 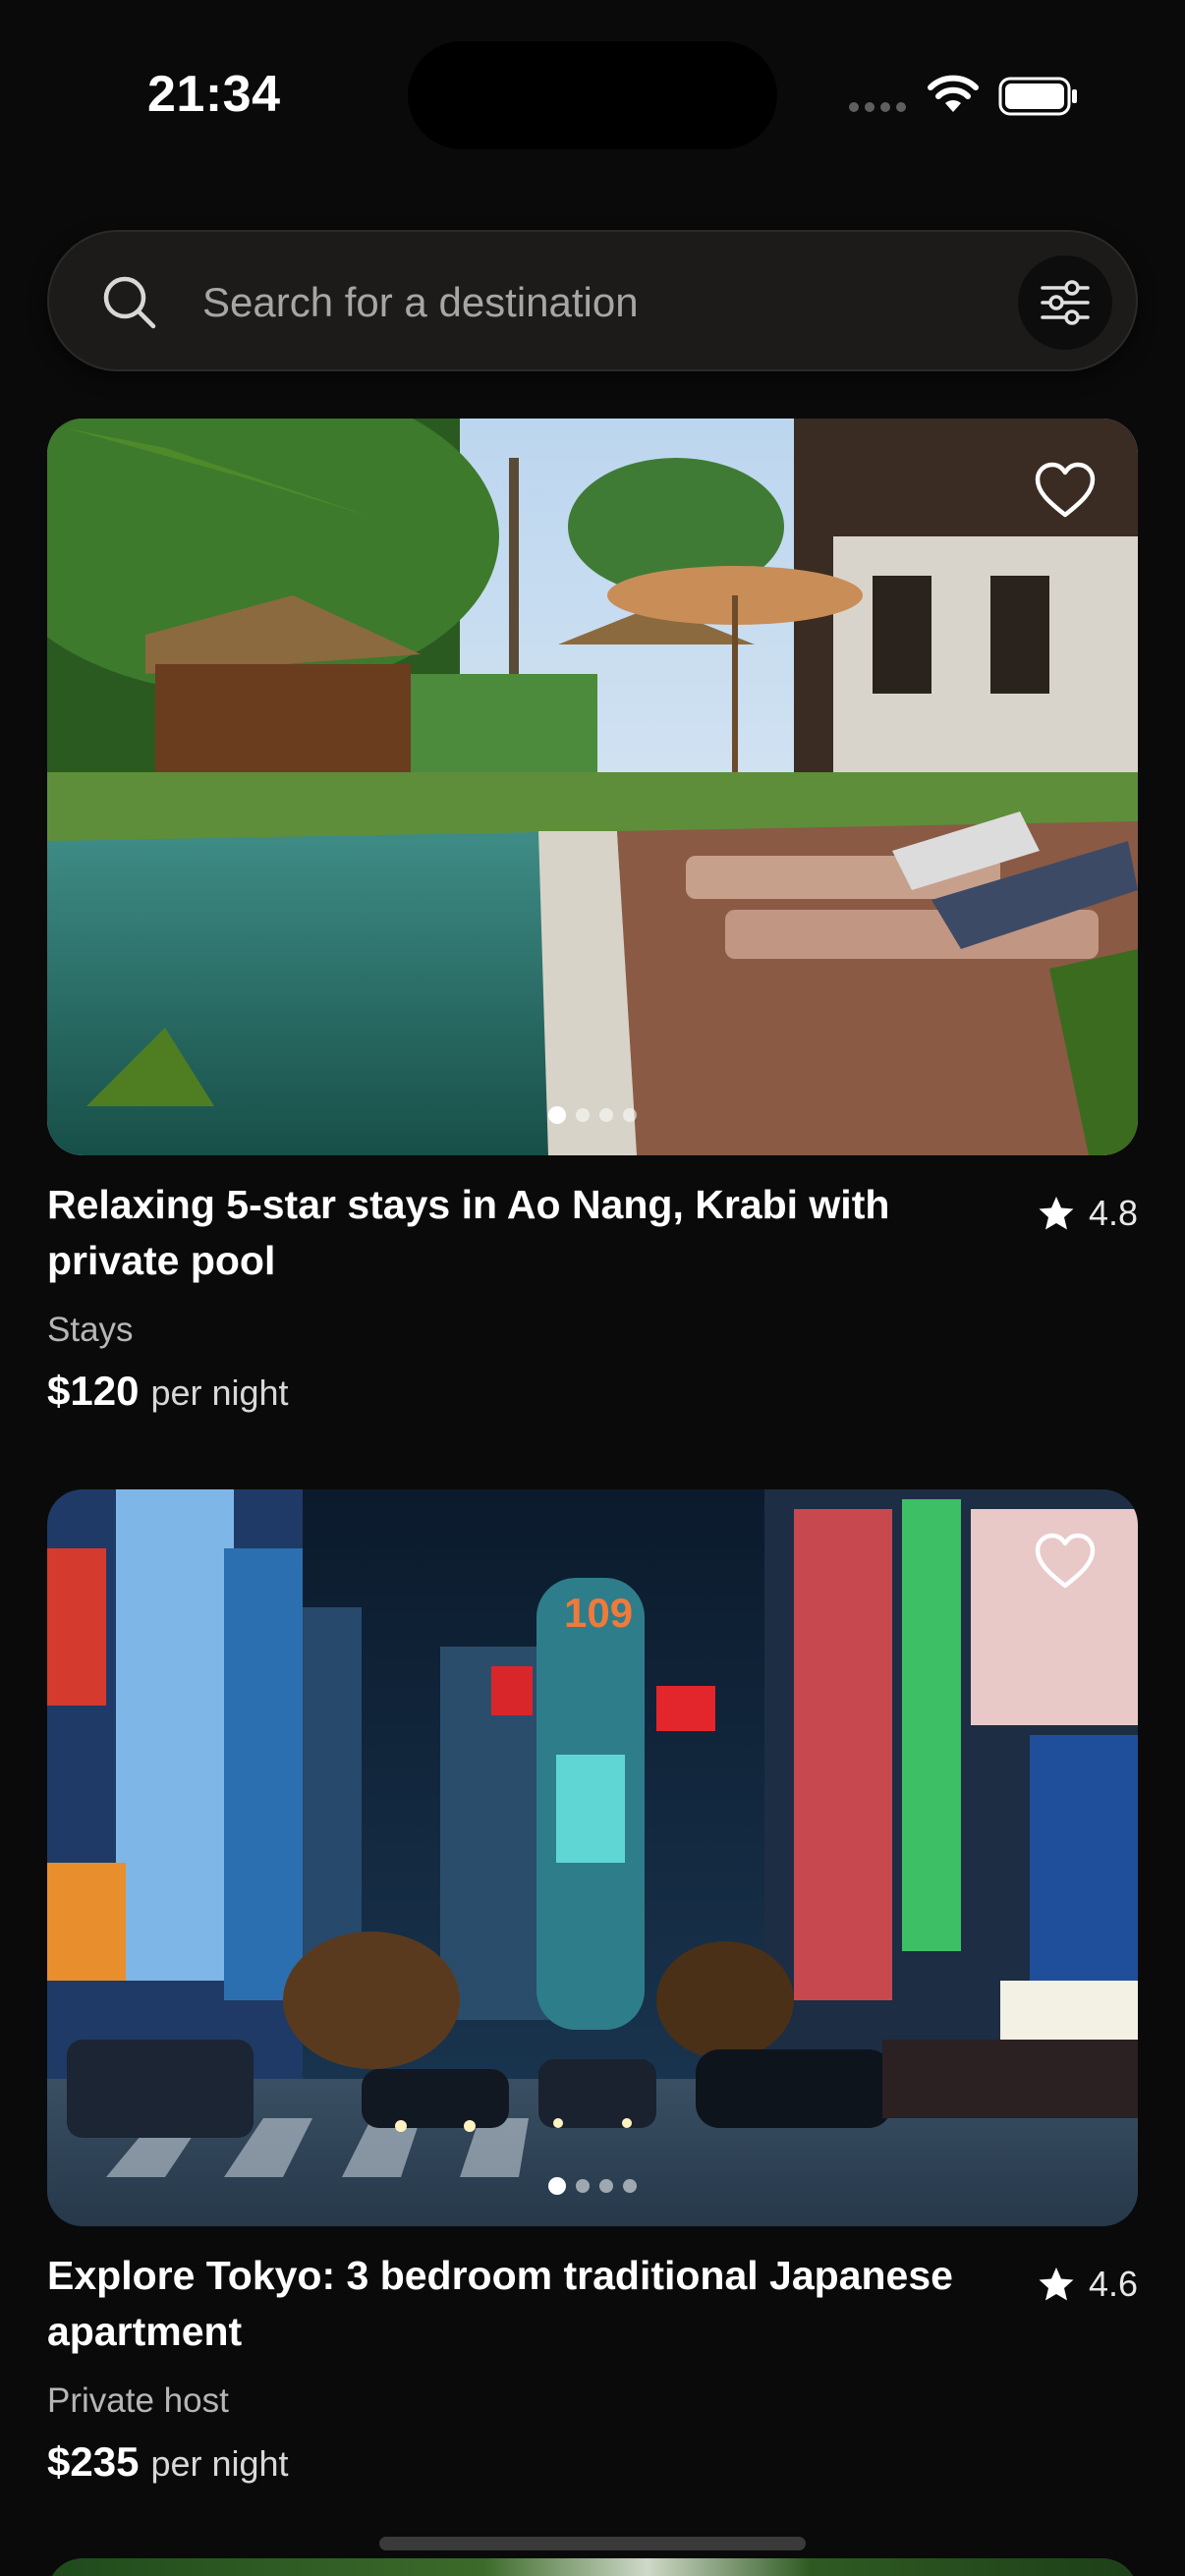 I want to click on listing-price: $235 per night, so click(x=168, y=2462).